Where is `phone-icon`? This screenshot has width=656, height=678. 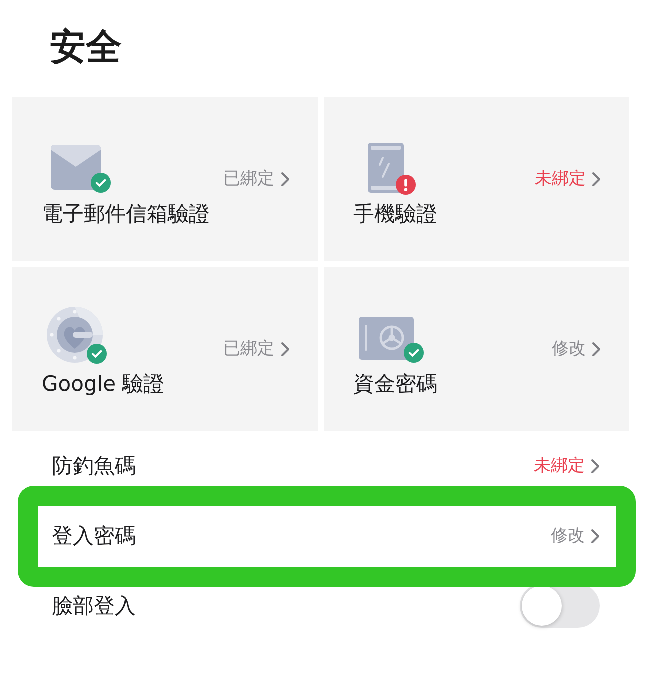 phone-icon is located at coordinates (386, 168).